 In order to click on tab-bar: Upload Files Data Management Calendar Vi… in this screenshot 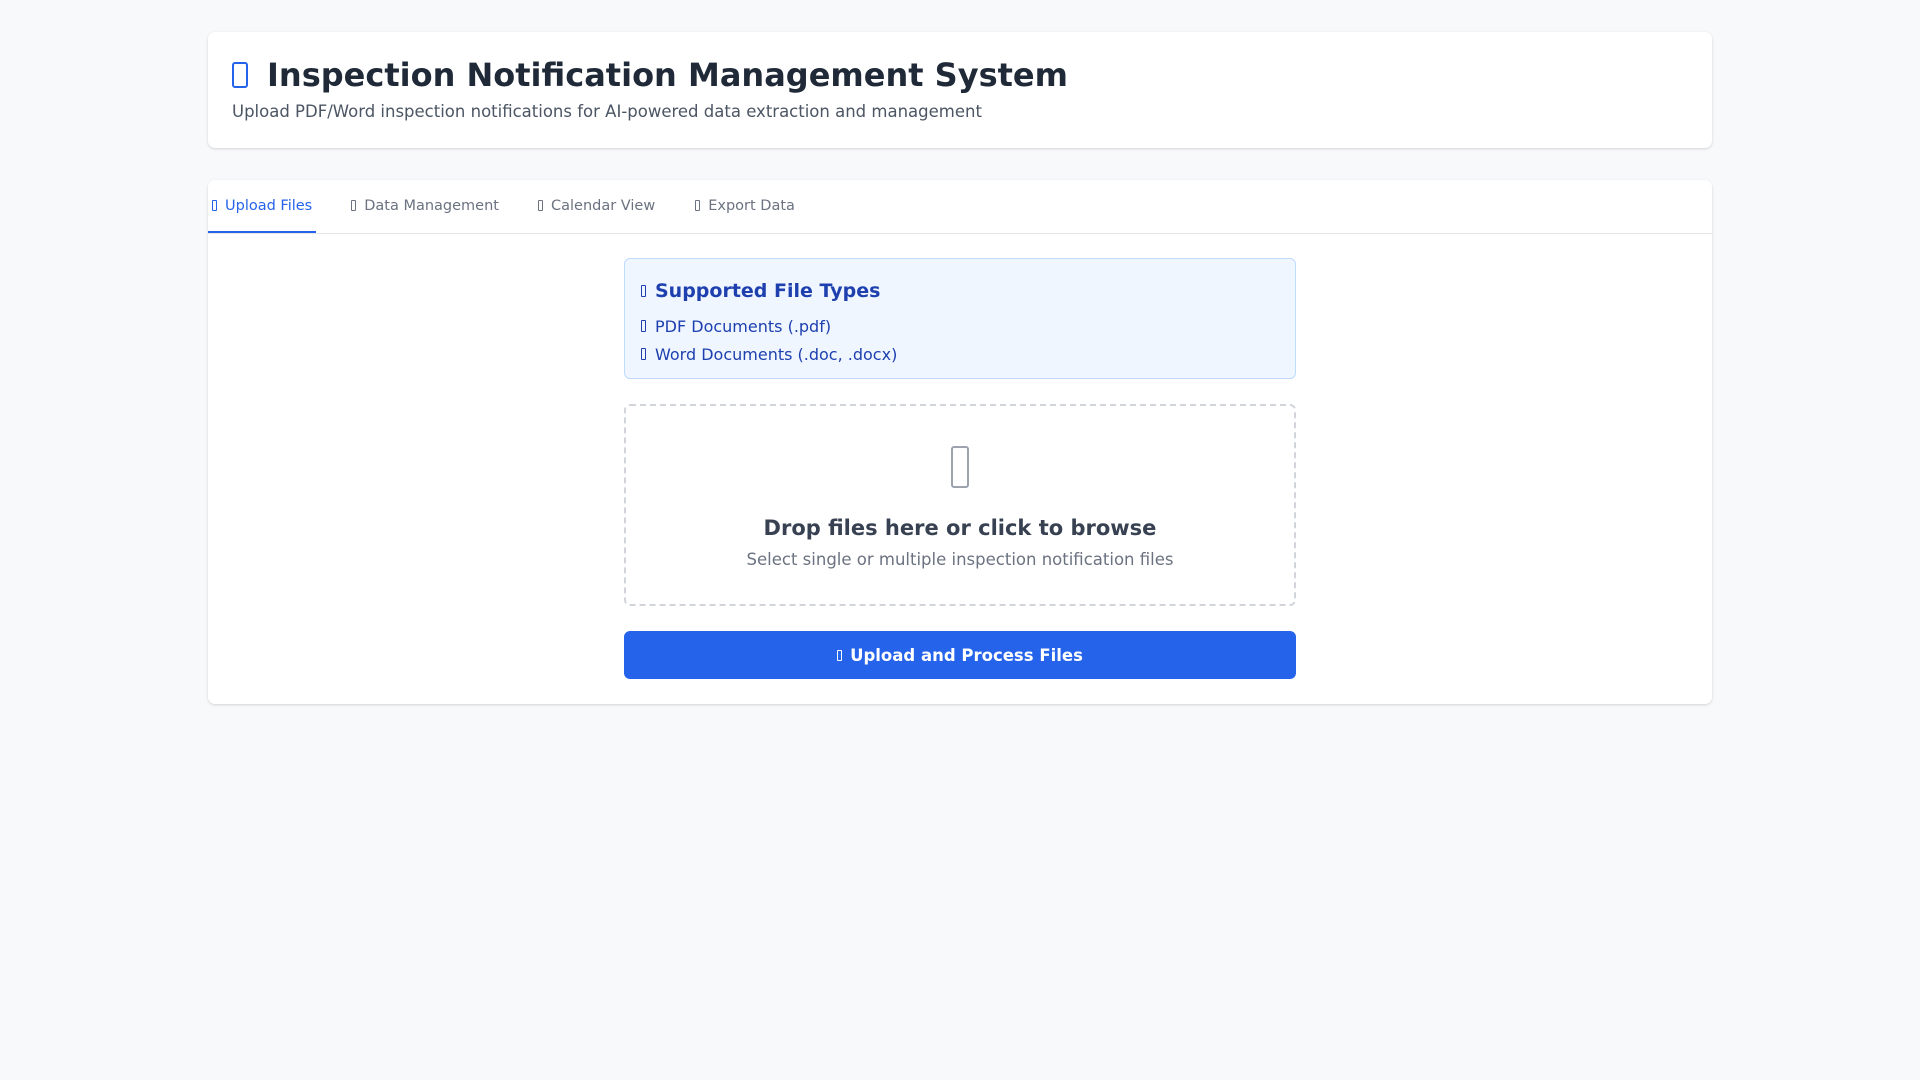, I will do `click(960, 207)`.